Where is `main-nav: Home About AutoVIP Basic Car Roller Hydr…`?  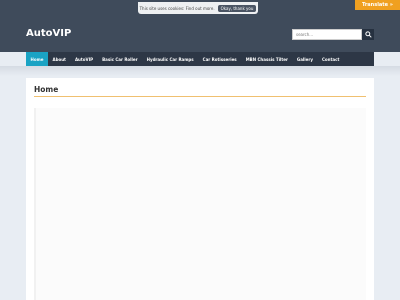
main-nav: Home About AutoVIP Basic Car Roller Hydr… is located at coordinates (200, 59).